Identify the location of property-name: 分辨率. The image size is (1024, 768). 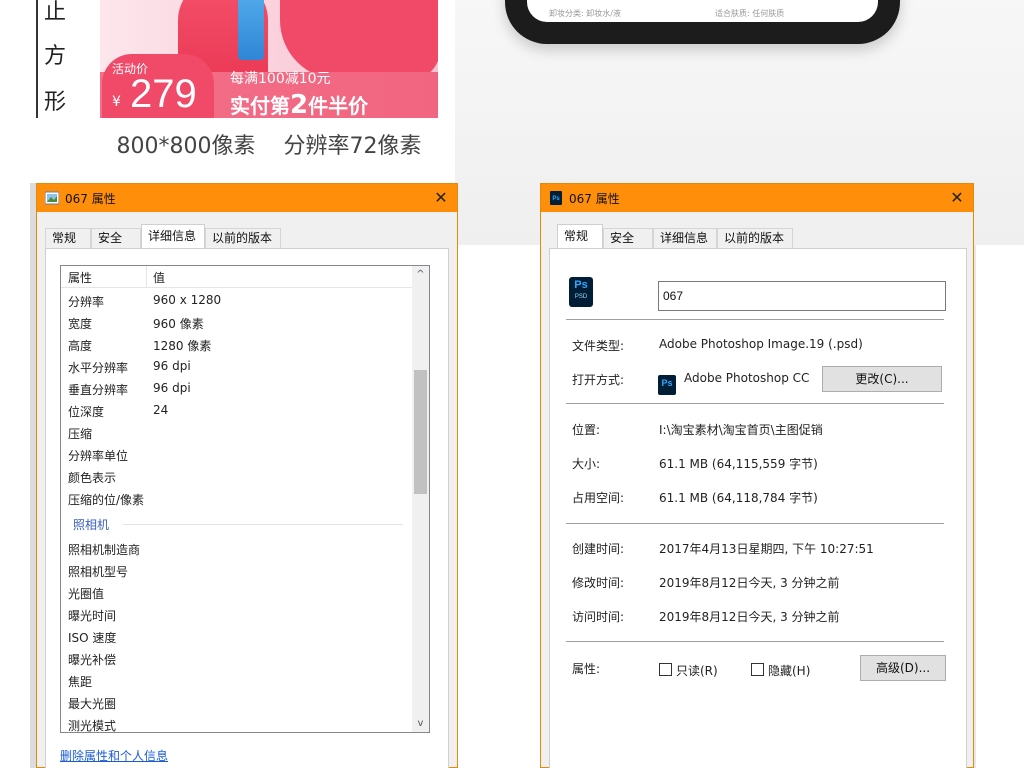
(86, 302).